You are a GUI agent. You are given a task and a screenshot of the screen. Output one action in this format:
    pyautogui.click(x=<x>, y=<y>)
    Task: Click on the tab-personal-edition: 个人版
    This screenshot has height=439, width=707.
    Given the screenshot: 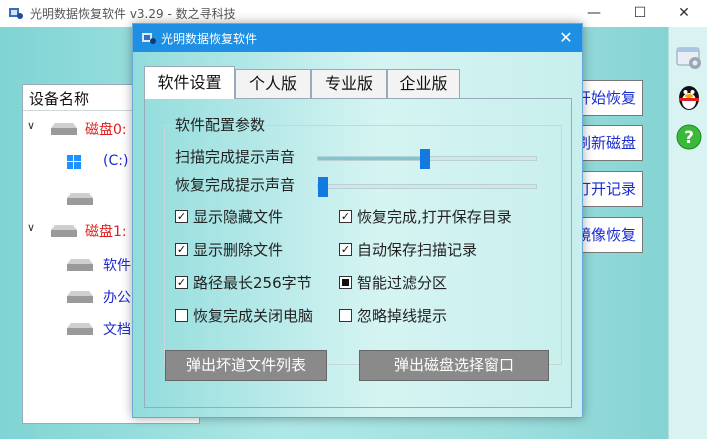 What is the action you would take?
    pyautogui.click(x=273, y=83)
    